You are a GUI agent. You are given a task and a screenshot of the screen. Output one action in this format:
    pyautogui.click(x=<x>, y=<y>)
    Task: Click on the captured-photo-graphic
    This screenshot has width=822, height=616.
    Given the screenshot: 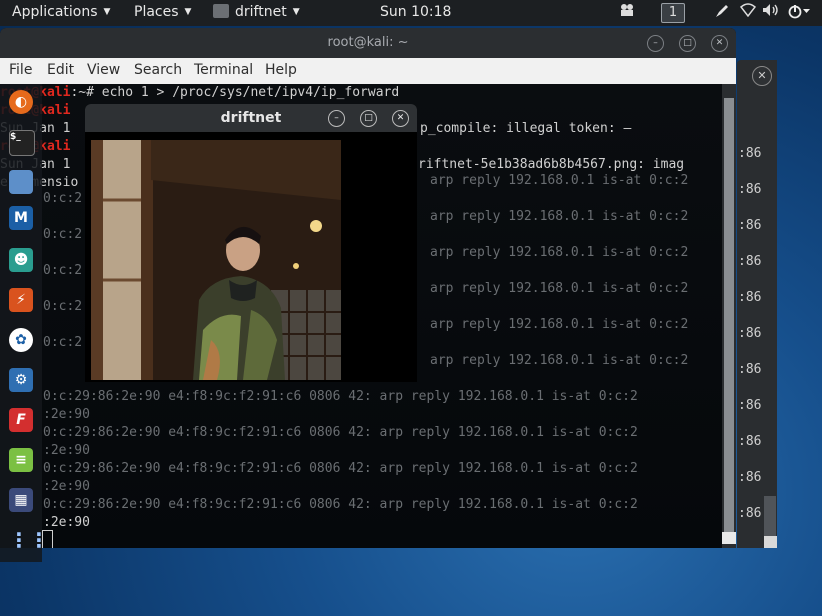 What is the action you would take?
    pyautogui.click(x=216, y=260)
    